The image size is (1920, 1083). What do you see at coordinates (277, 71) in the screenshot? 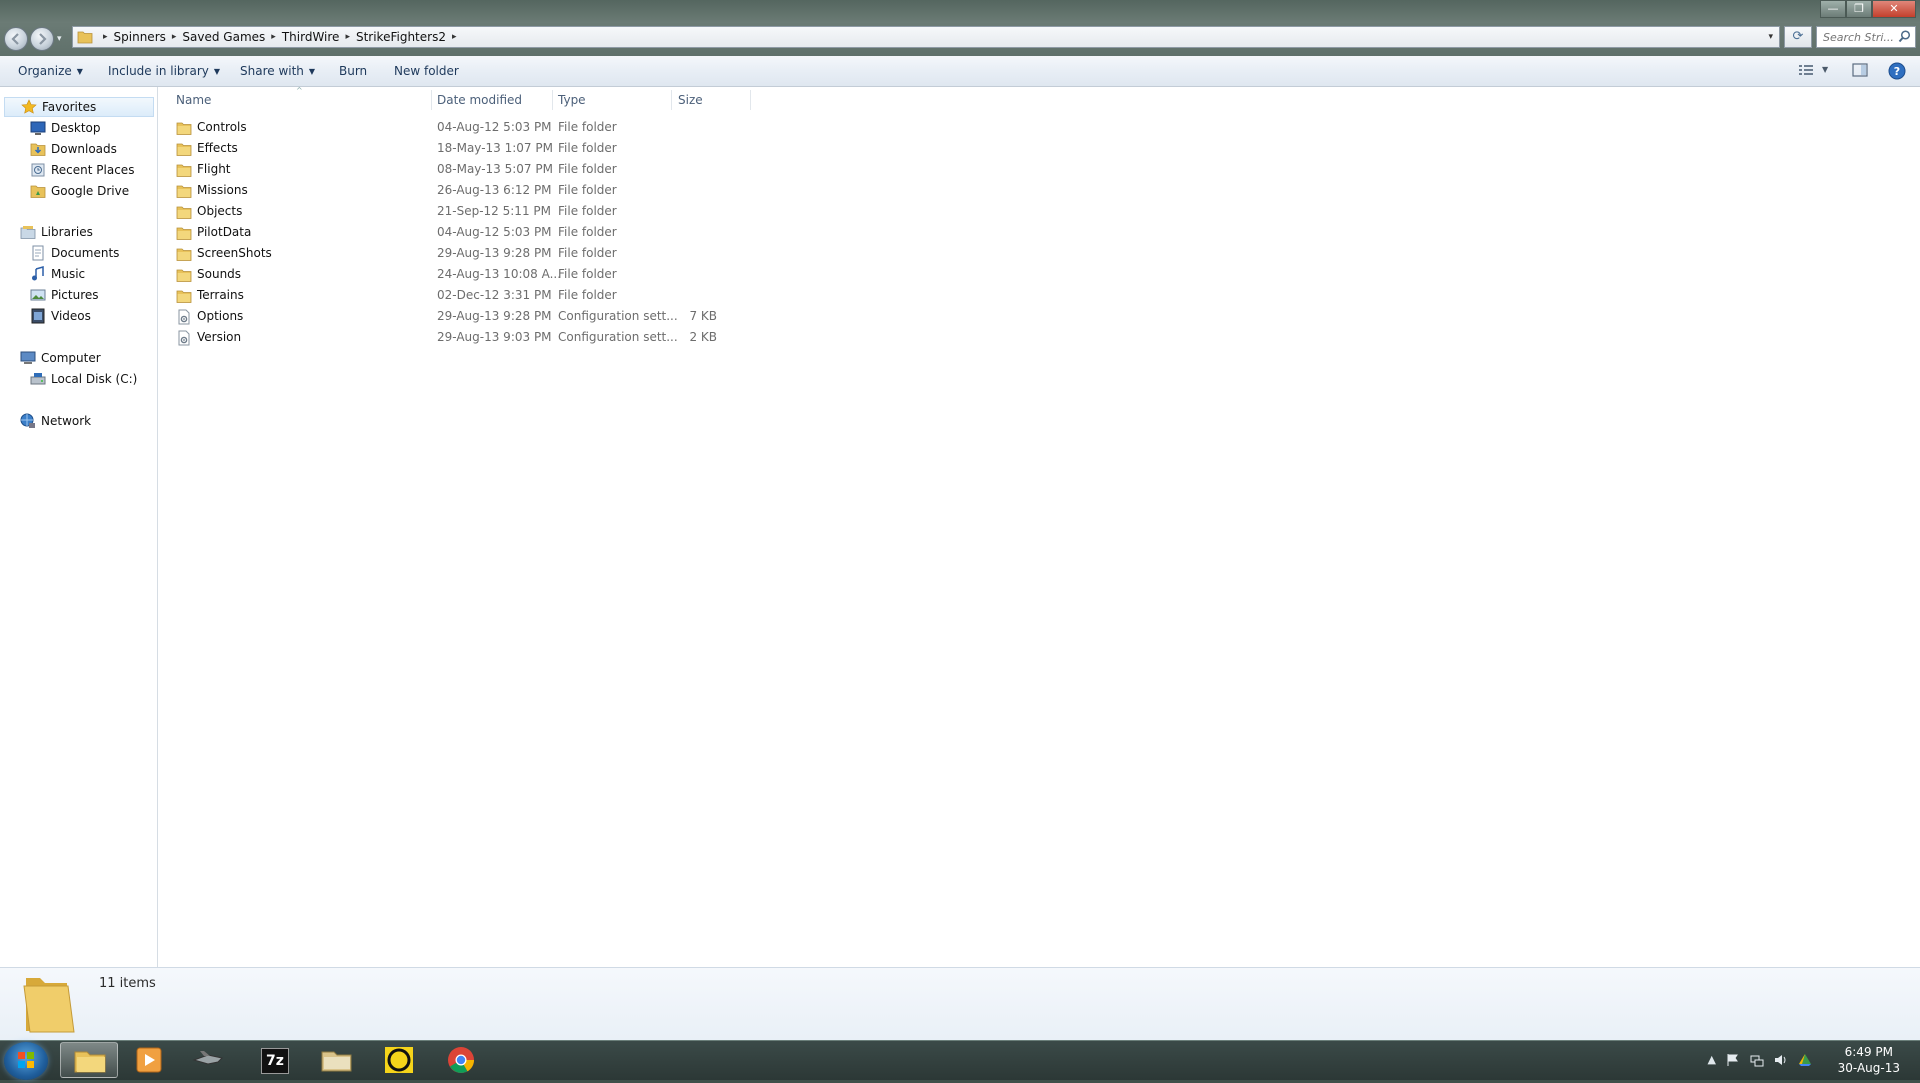
I see `share-with-button: Share with ▼` at bounding box center [277, 71].